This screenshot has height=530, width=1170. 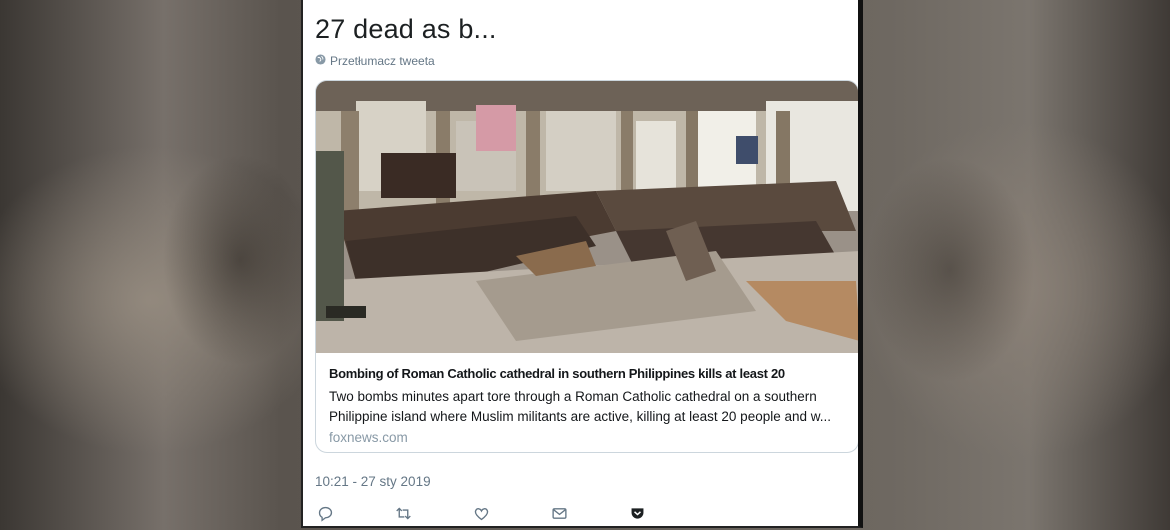 I want to click on like-button, so click(x=483, y=515).